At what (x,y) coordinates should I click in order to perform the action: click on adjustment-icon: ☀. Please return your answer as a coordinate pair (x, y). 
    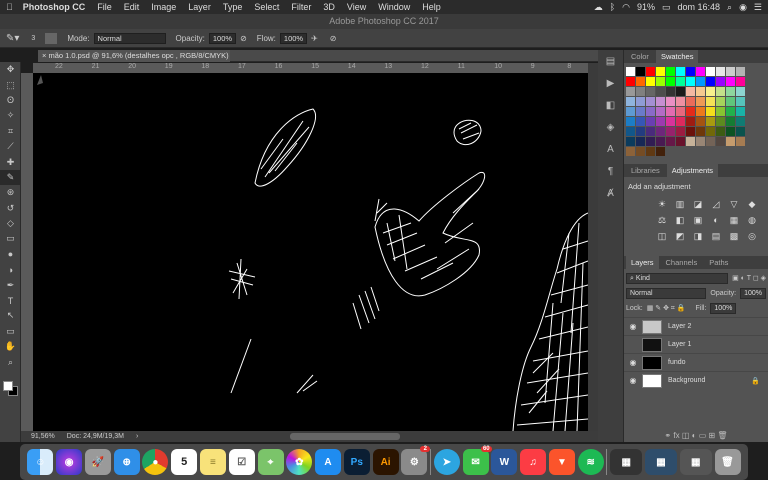
    Looking at the image, I should click on (662, 204).